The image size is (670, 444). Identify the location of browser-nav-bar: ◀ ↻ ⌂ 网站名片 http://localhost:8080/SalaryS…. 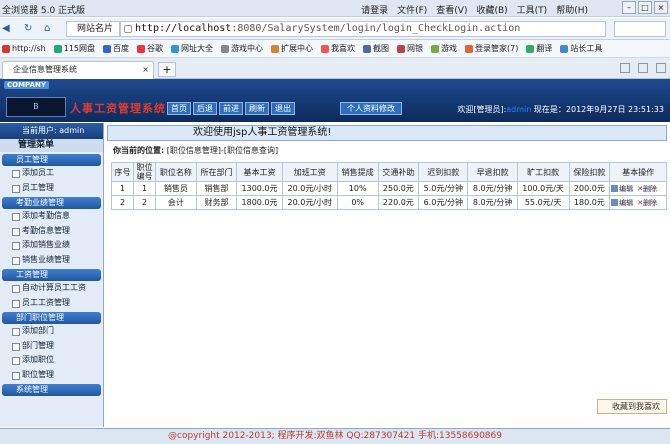
(335, 29).